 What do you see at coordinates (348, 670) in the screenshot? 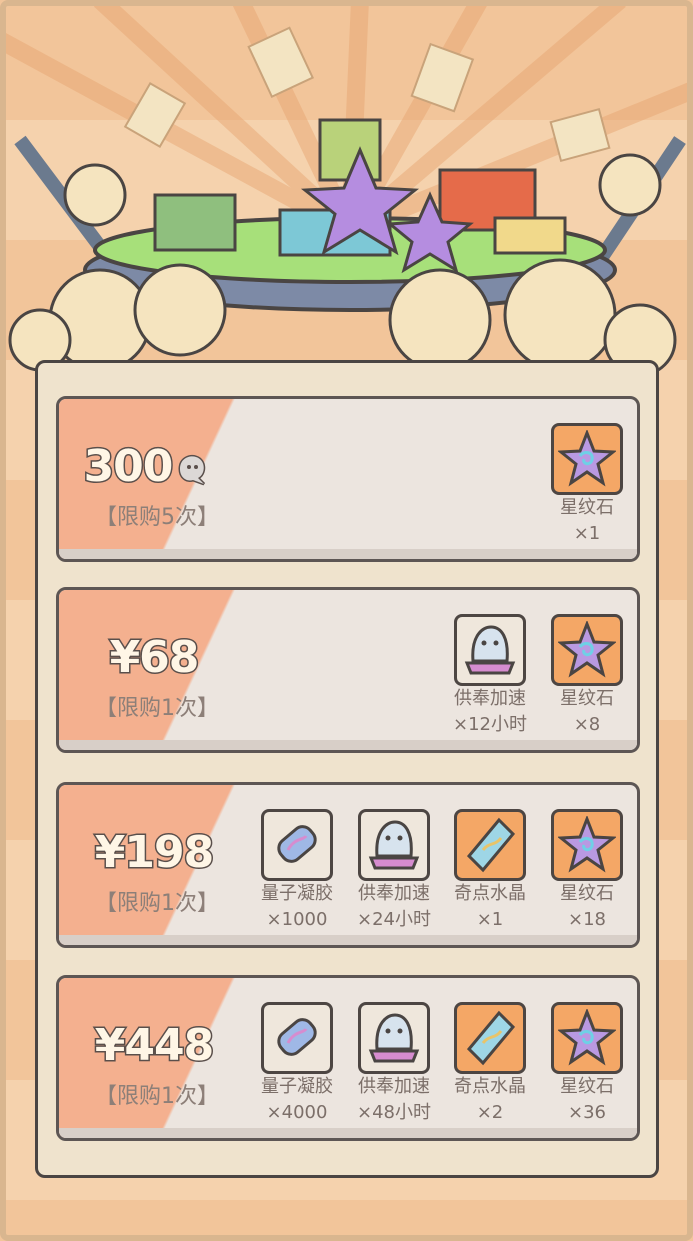
I see `offer-card: ¥68 【限购1次】 供奉加速 ×12小时 星纹石 ×8` at bounding box center [348, 670].